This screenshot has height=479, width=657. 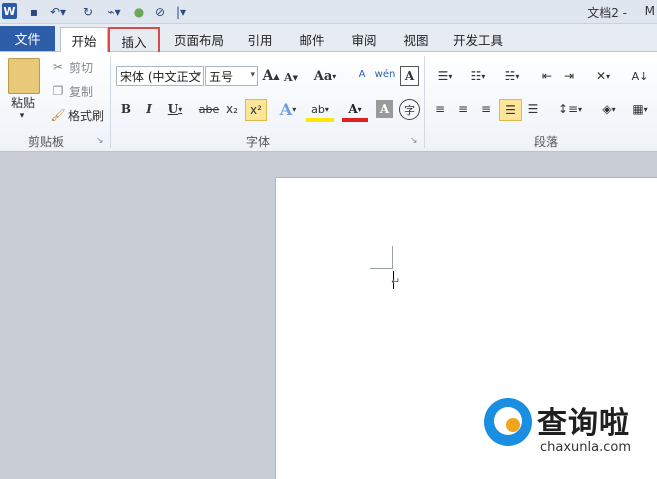 What do you see at coordinates (22, 116) in the screenshot?
I see `paste-dropdown-icon: ▾` at bounding box center [22, 116].